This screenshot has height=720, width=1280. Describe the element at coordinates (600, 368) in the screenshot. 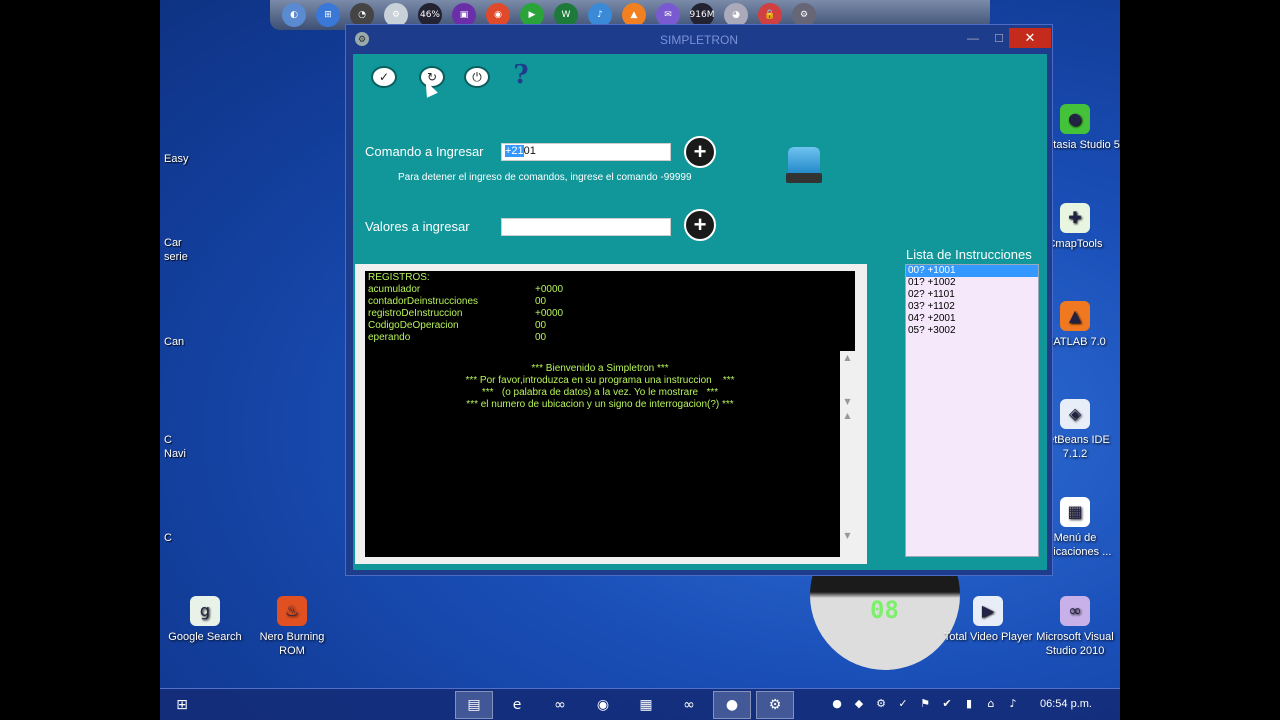

I see `welcome-line: *** Bienvenido a Simpletron ***` at that location.